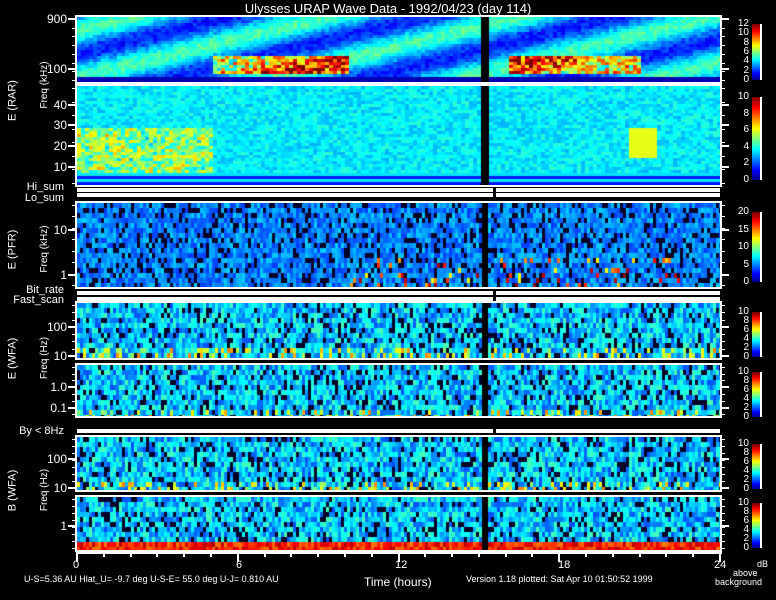 This screenshot has height=600, width=776. What do you see at coordinates (756, 525) in the screenshot?
I see `colorbar-b-wfa-low` at bounding box center [756, 525].